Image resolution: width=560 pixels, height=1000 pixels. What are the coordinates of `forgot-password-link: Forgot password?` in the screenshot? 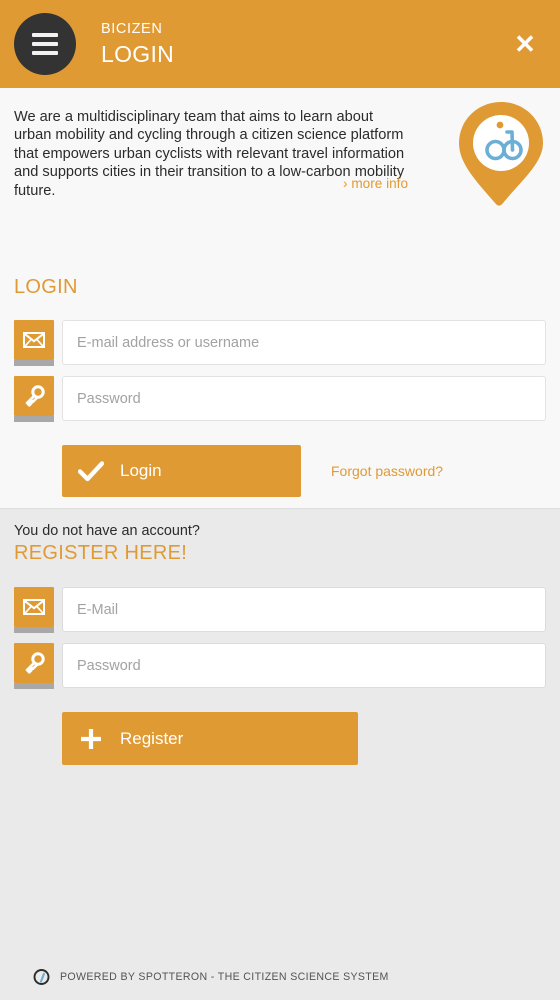 It's located at (387, 471).